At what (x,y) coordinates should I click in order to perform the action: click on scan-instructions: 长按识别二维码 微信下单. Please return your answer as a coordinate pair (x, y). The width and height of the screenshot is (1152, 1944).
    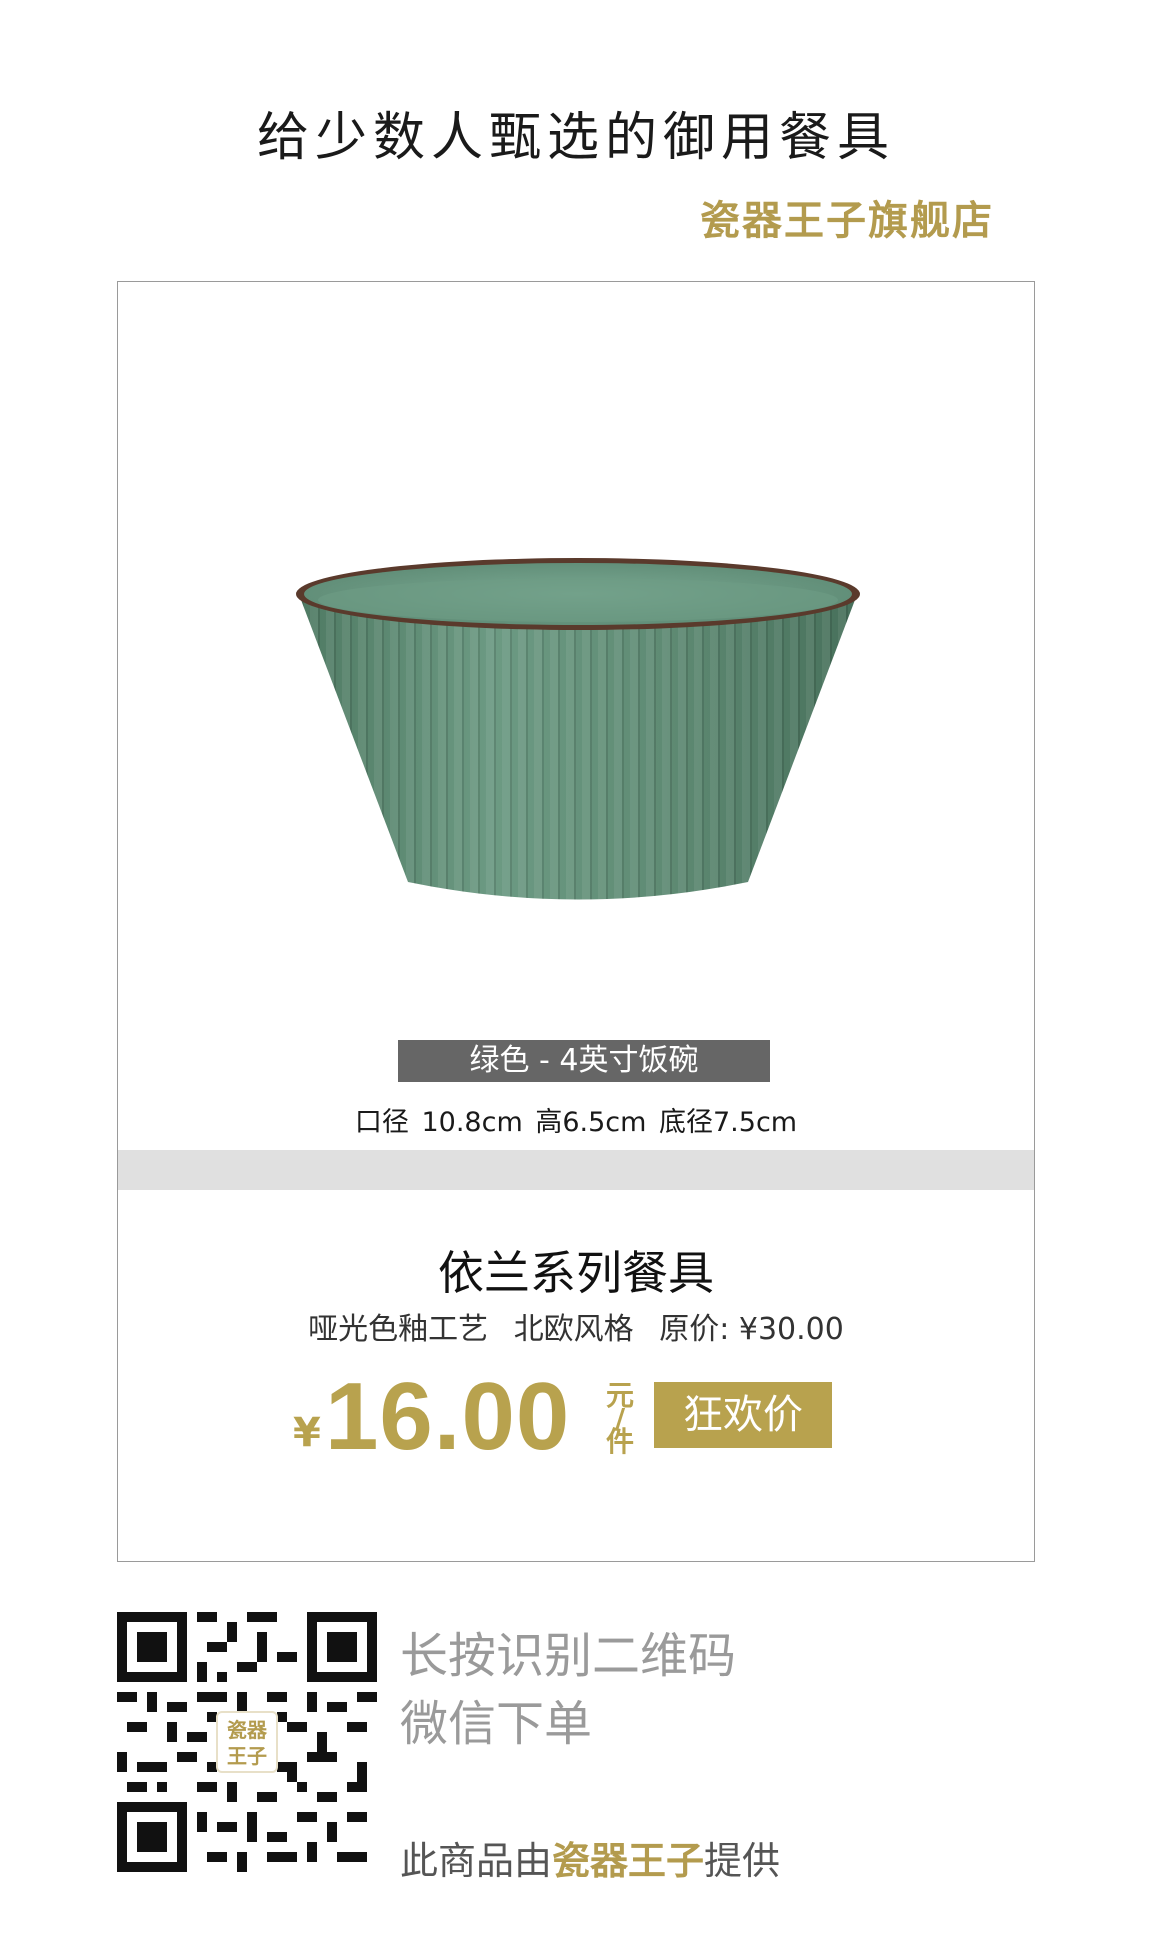
    Looking at the image, I should click on (568, 1690).